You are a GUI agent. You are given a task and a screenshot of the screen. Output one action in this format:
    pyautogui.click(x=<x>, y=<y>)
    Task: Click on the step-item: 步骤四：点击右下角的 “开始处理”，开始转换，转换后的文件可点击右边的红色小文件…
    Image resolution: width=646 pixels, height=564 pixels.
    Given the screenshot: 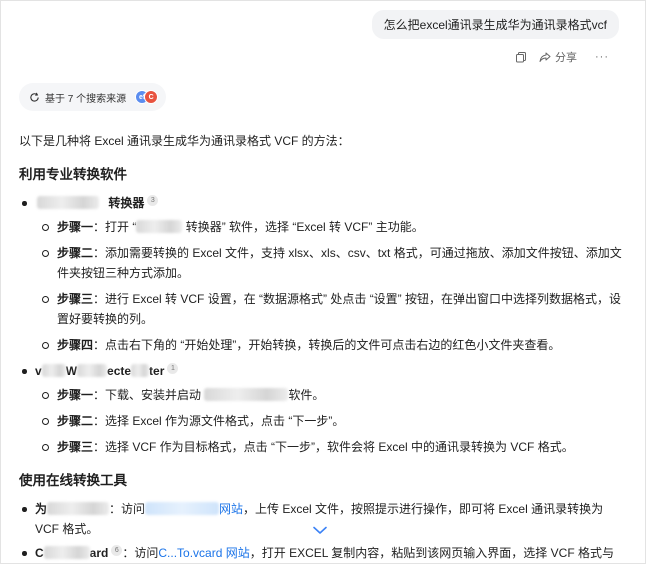 What is the action you would take?
    pyautogui.click(x=330, y=345)
    